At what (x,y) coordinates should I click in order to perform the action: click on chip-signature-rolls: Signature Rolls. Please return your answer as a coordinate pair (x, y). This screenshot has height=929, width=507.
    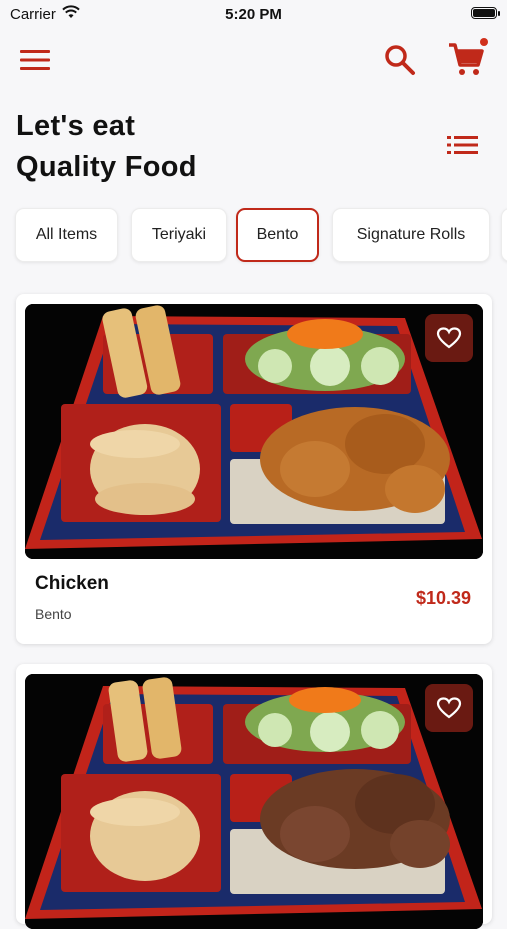
    Looking at the image, I should click on (411, 235).